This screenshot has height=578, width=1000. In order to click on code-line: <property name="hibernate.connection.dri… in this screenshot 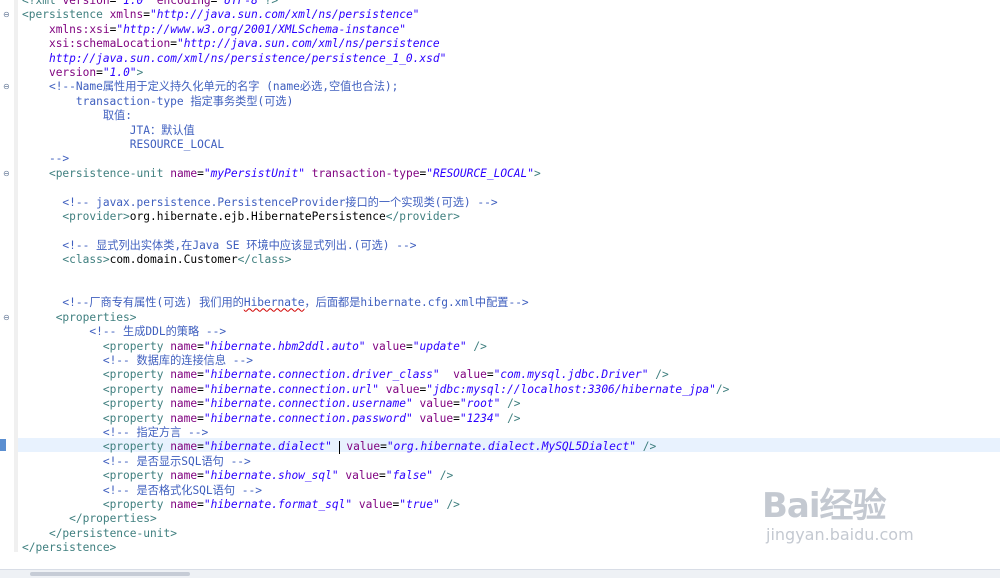, I will do `click(511, 375)`.